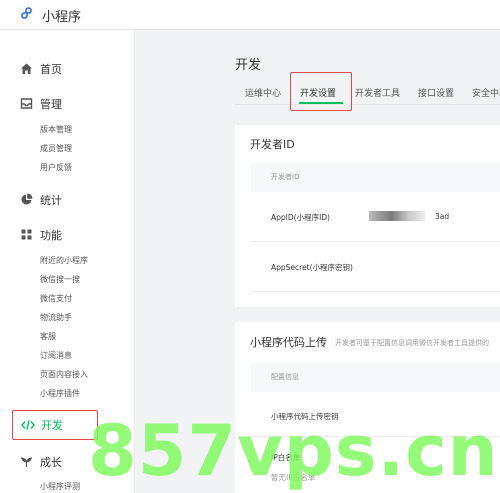  Describe the element at coordinates (300, 217) in the screenshot. I see `appid-label: AppID(小程序ID)` at that location.